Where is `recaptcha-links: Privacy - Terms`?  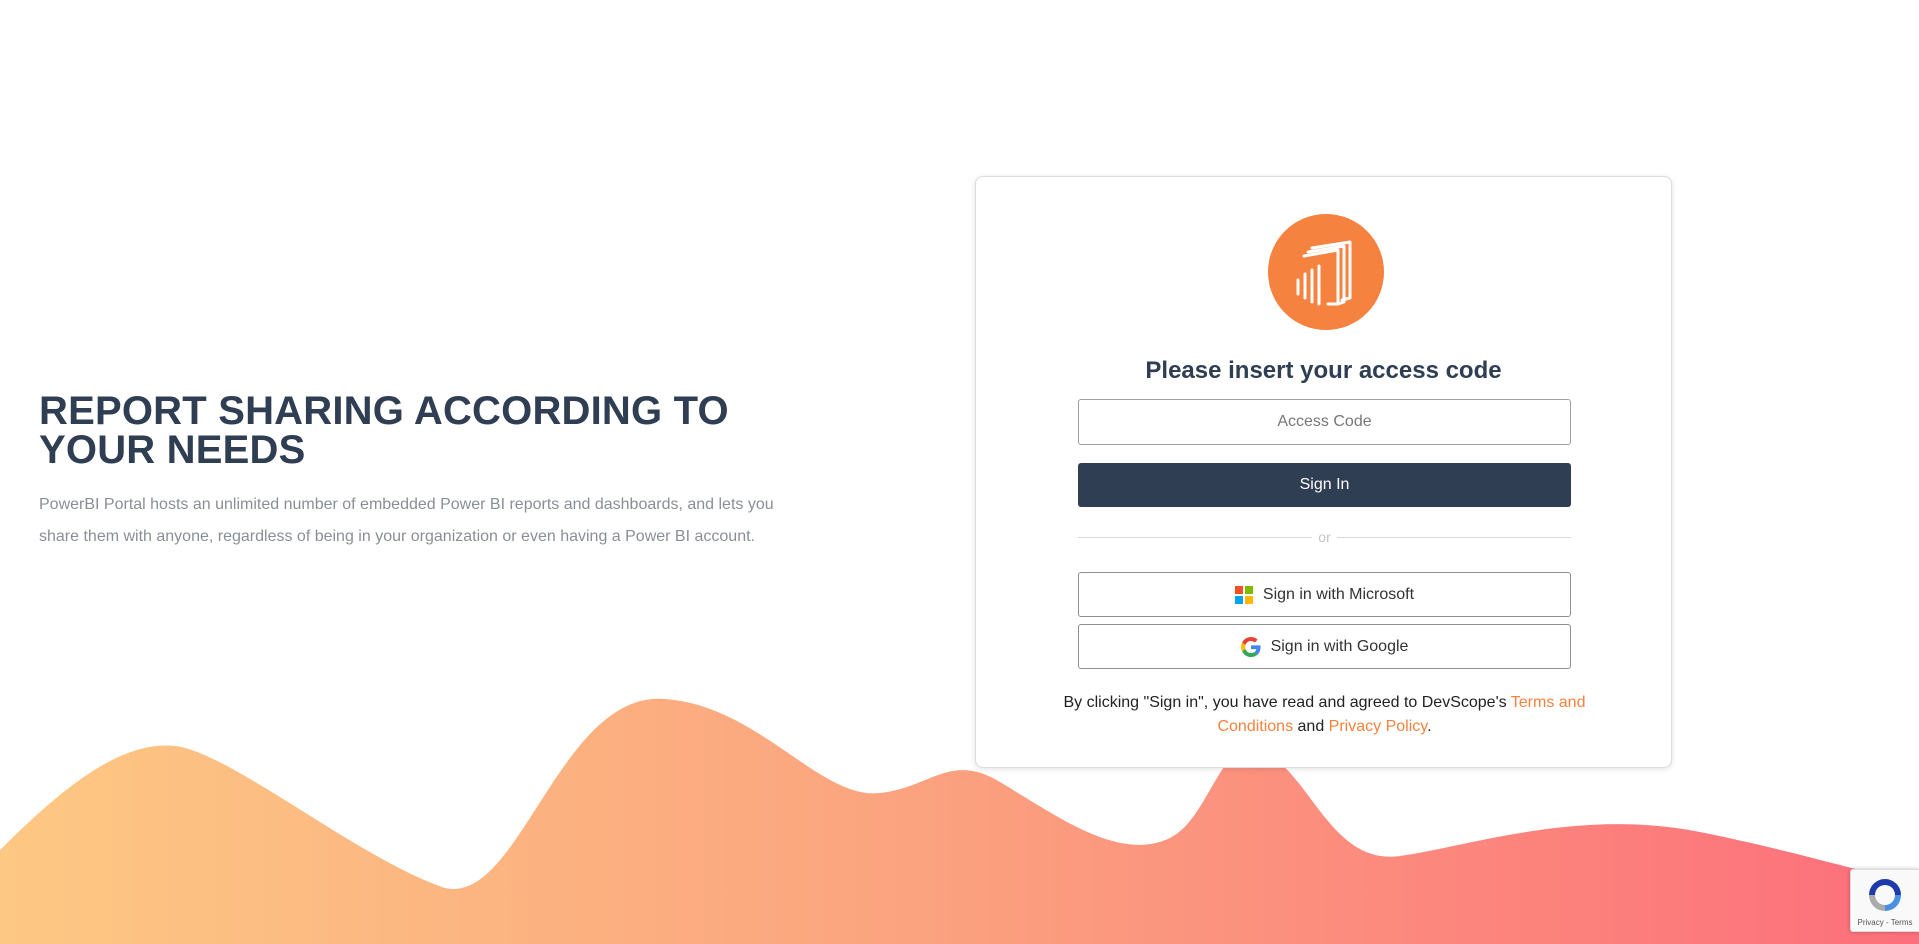
recaptcha-links: Privacy - Terms is located at coordinates (1885, 922).